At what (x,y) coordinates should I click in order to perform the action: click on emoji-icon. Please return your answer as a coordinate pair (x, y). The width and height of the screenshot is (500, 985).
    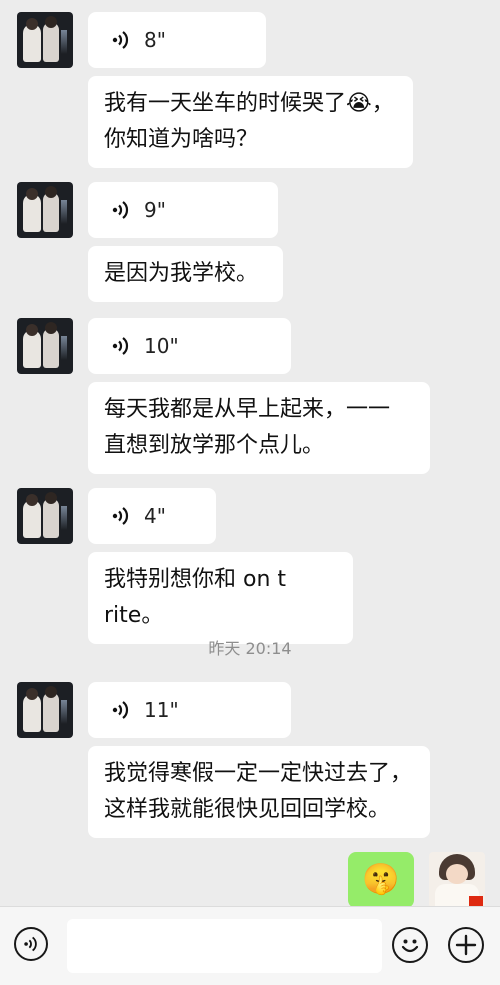
    Looking at the image, I should click on (410, 946).